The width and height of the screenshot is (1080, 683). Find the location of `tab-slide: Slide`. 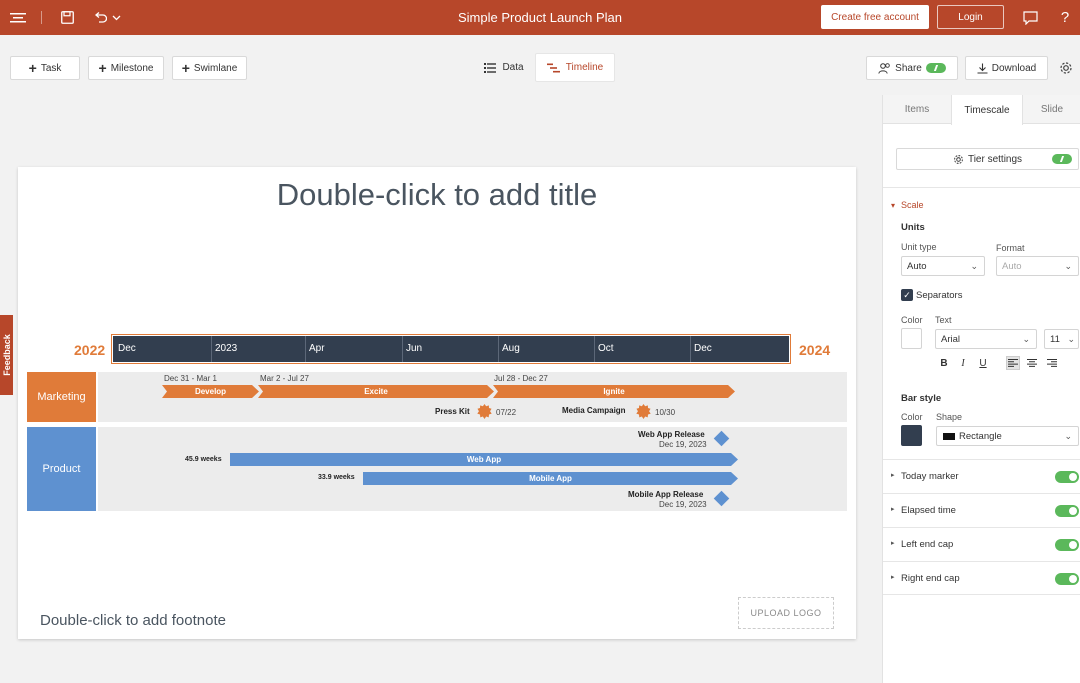

tab-slide: Slide is located at coordinates (1051, 109).